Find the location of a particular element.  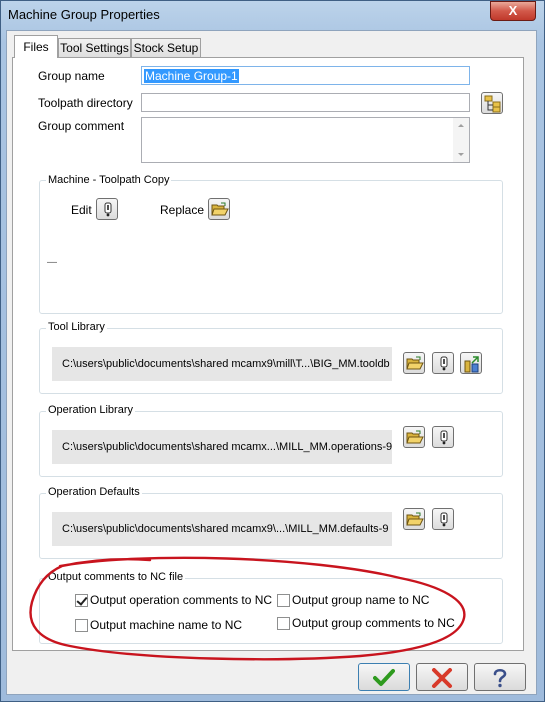

folder-tree-icon is located at coordinates (492, 104).